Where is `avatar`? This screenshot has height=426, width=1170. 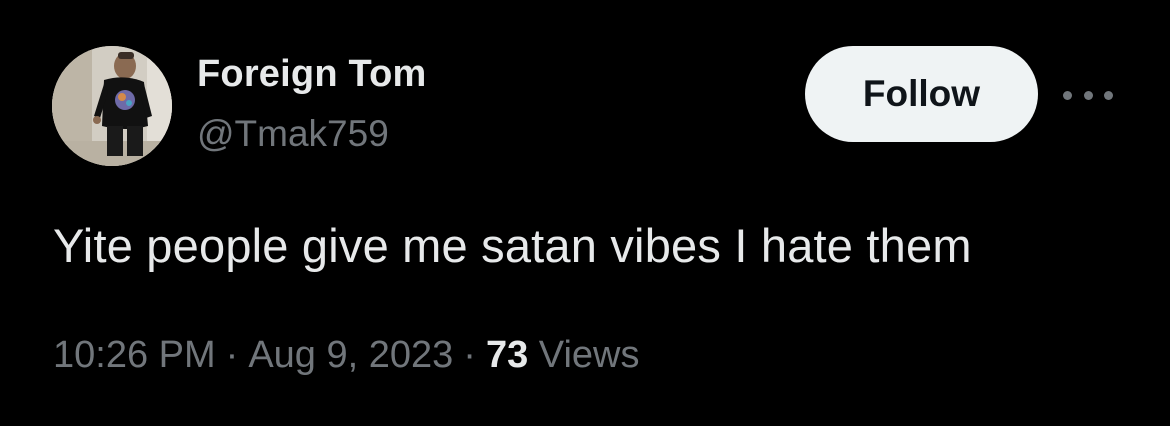 avatar is located at coordinates (112, 106).